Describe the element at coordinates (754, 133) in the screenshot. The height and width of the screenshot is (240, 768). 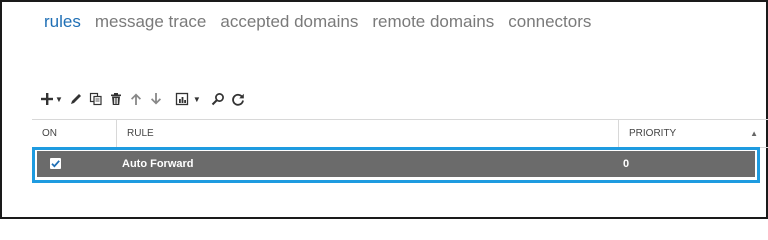
I see `sort-ascending-icon: ▲` at that location.